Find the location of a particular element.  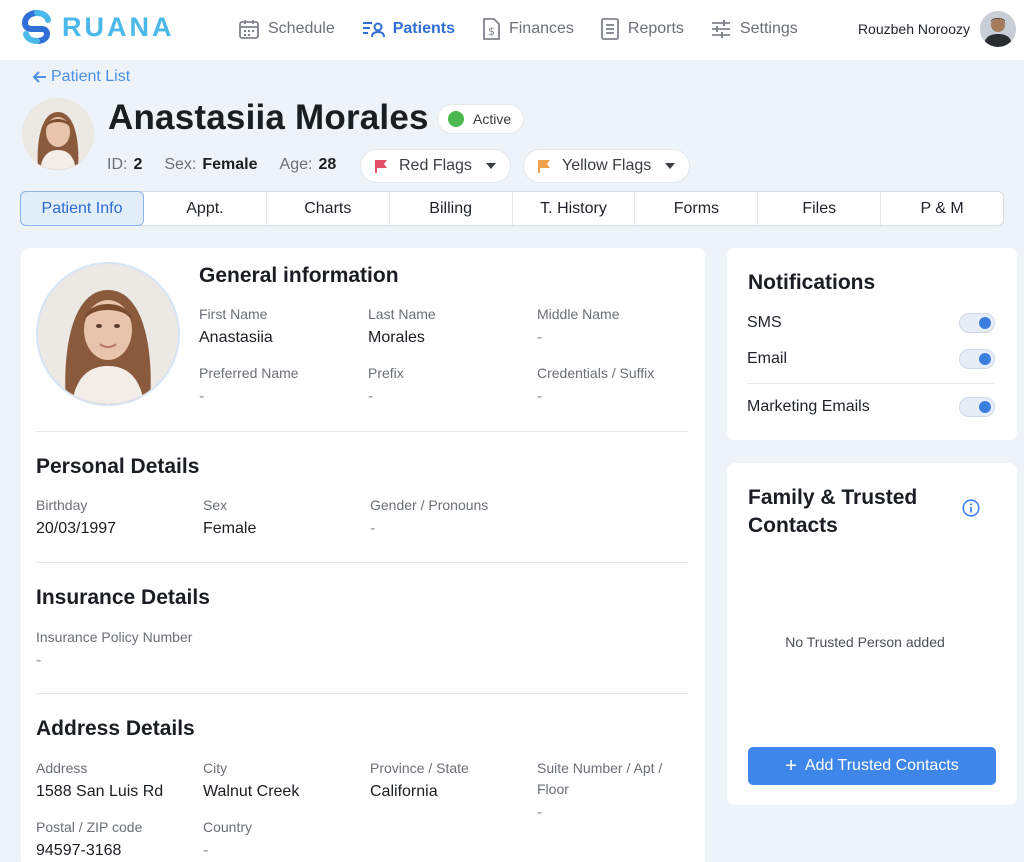

prefix-label: Prefix is located at coordinates (386, 373).